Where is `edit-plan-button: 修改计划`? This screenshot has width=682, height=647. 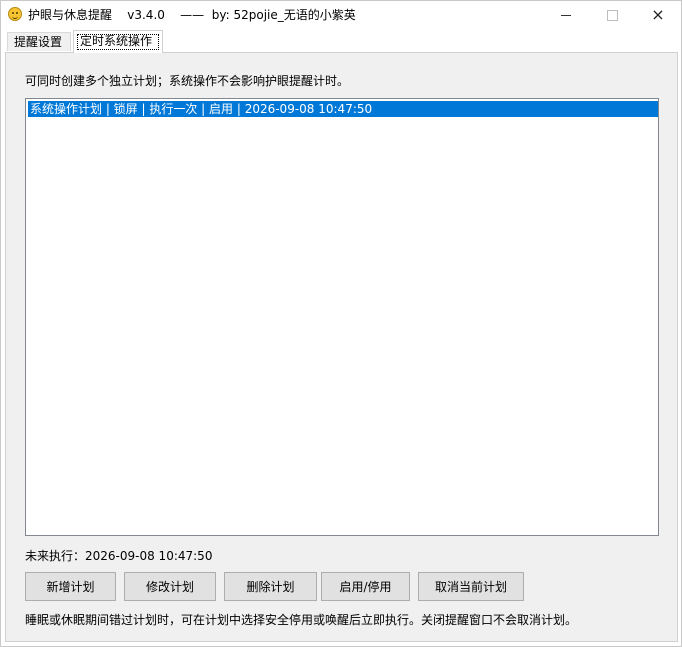
edit-plan-button: 修改计划 is located at coordinates (170, 586).